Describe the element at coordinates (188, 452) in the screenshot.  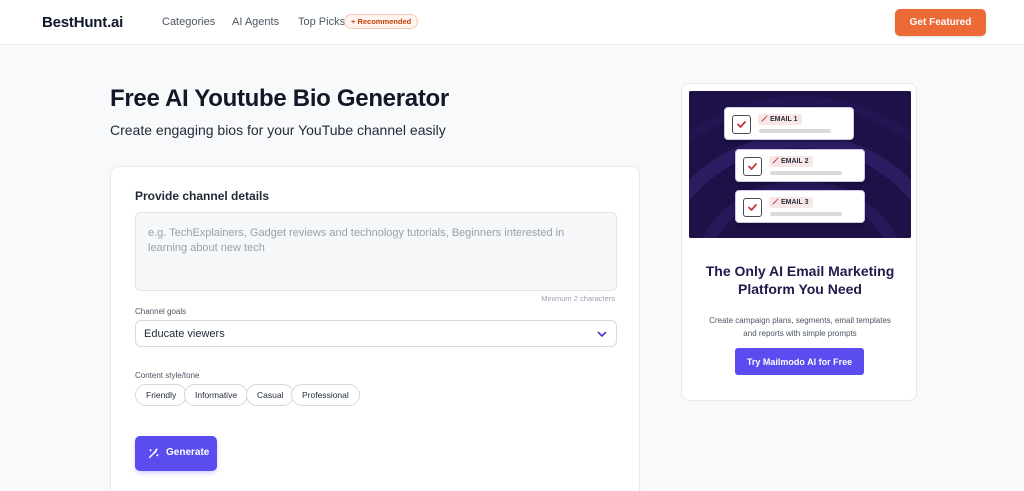
I see `generate-label: Generate` at that location.